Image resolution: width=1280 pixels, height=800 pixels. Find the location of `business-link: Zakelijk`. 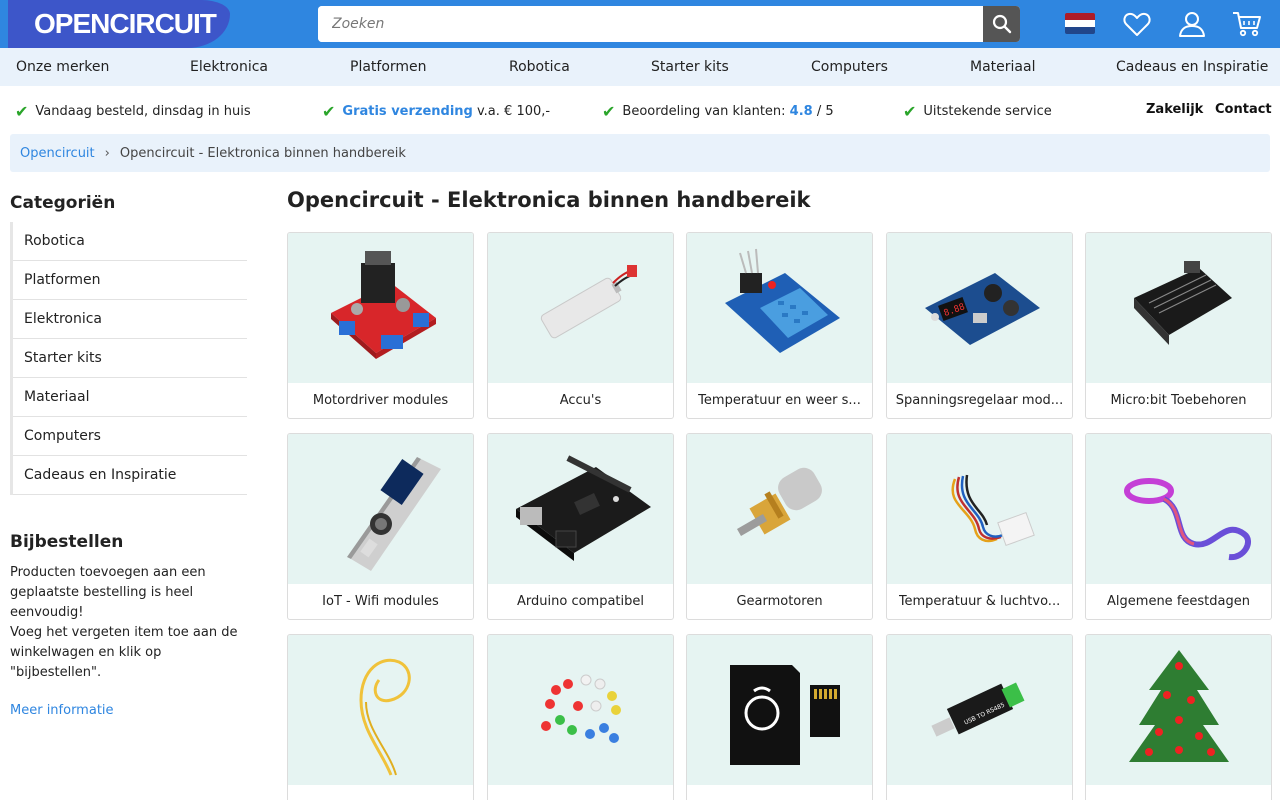

business-link: Zakelijk is located at coordinates (1174, 109).